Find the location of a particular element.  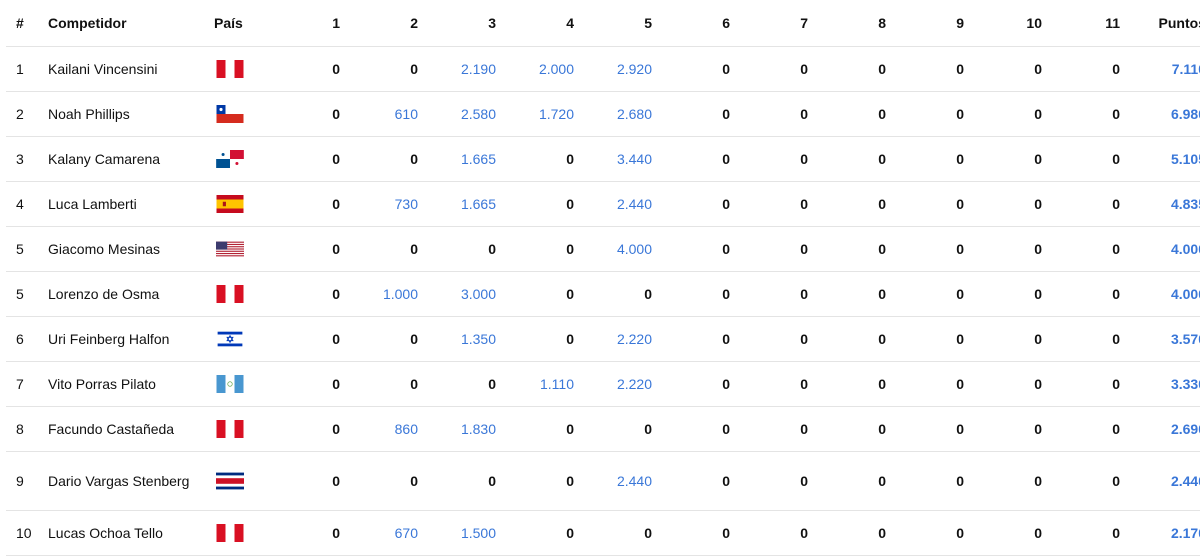

round-3-score: 2.580 is located at coordinates (463, 114).